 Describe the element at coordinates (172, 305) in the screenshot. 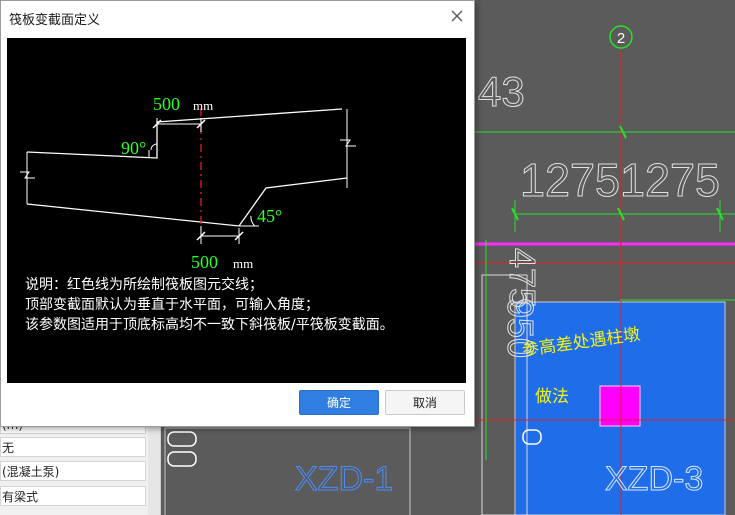

I see `description-line-2: 顶部变截面默认为垂直于水平面，可输入角度；` at that location.